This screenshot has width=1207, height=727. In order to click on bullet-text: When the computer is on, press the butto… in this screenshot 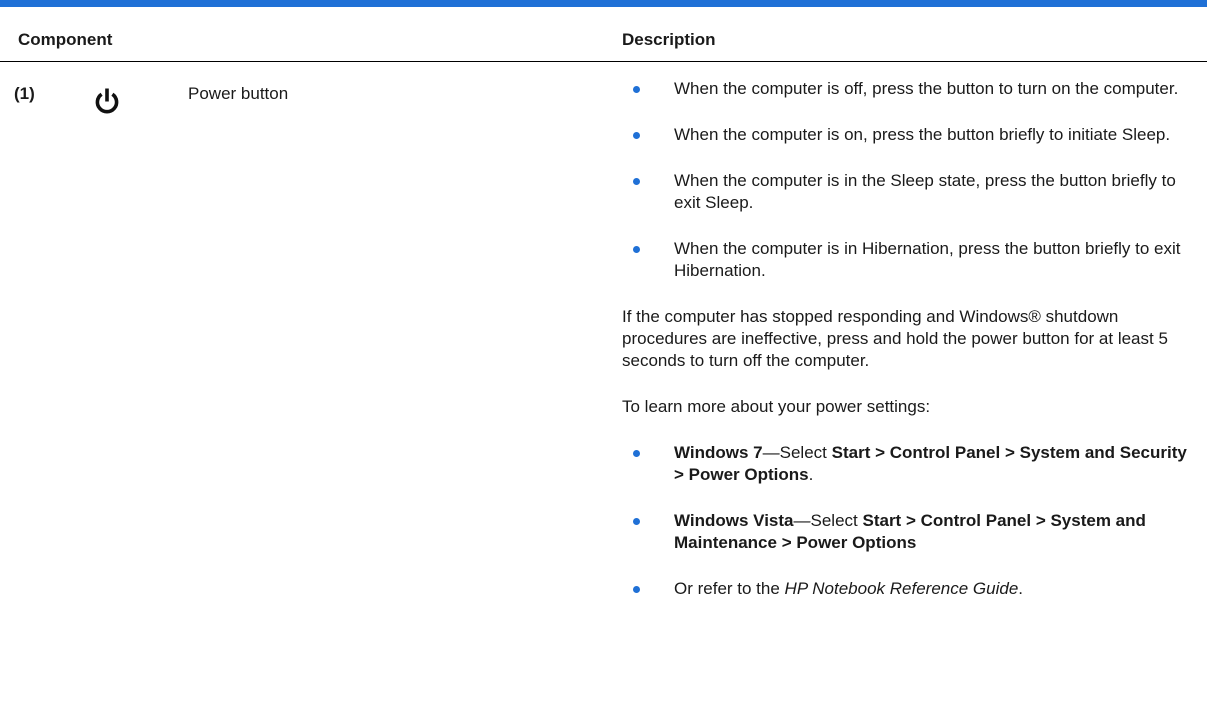, I will do `click(922, 134)`.